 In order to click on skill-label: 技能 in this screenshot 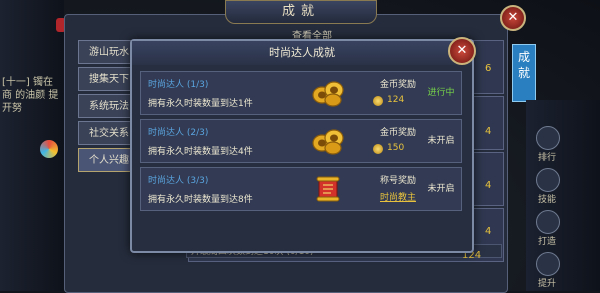, I will do `click(546, 200)`.